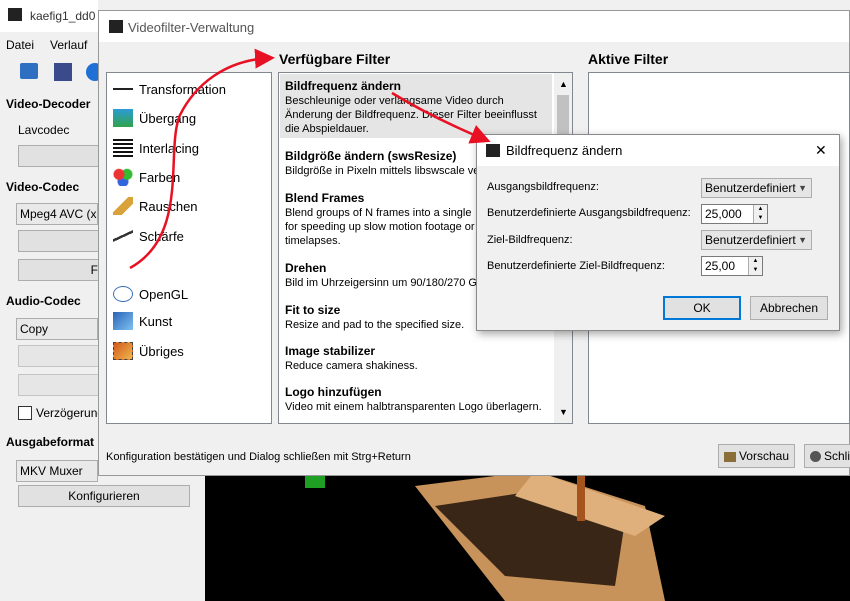 This screenshot has width=850, height=601. What do you see at coordinates (29, 71) in the screenshot?
I see `open-folder-icon` at bounding box center [29, 71].